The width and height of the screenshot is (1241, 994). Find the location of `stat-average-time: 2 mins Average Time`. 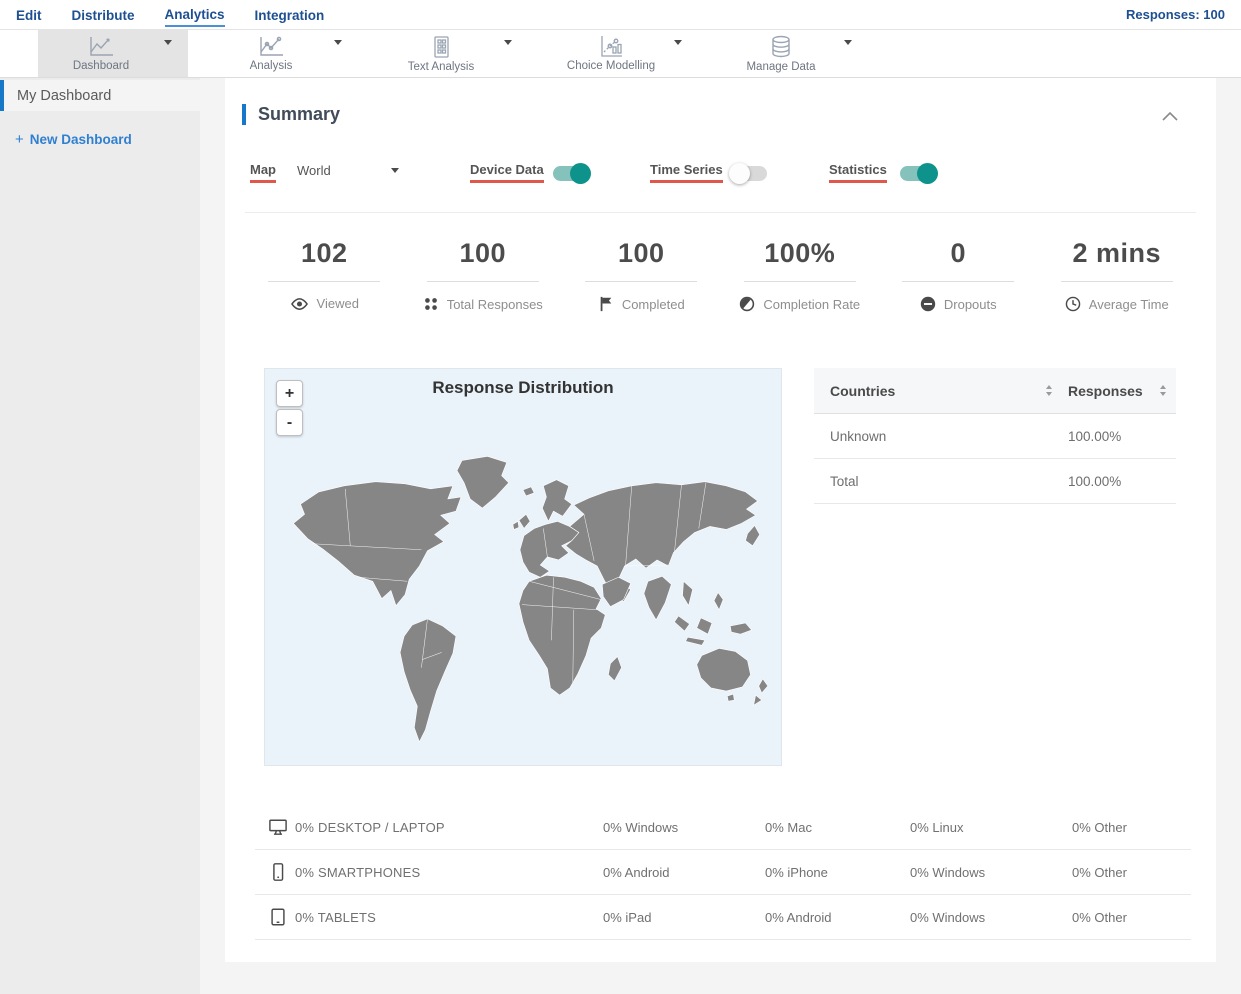

stat-average-time: 2 mins Average Time is located at coordinates (1117, 270).